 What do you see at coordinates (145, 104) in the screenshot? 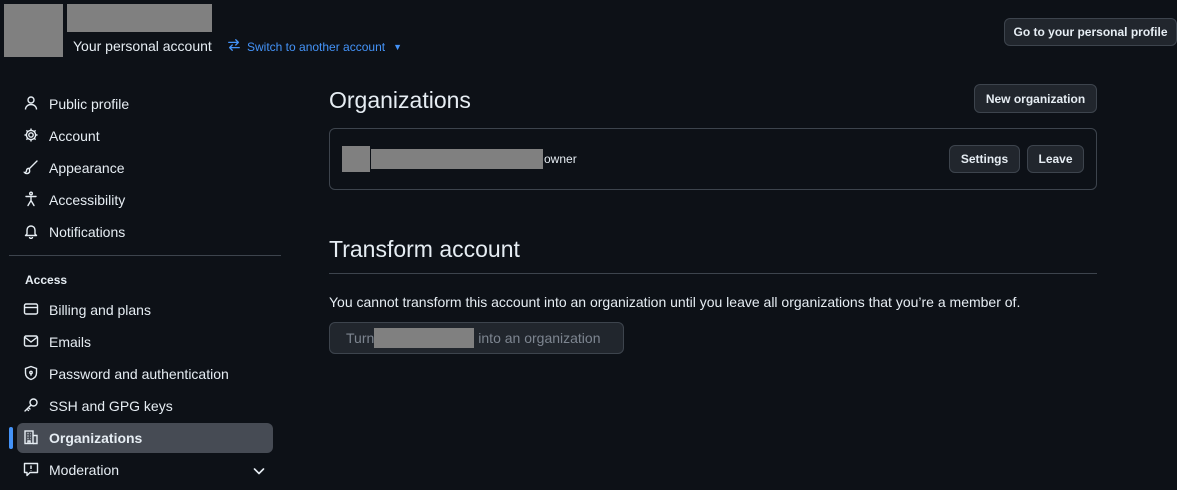
I see `sidebar-item-public-profile: Public profile` at bounding box center [145, 104].